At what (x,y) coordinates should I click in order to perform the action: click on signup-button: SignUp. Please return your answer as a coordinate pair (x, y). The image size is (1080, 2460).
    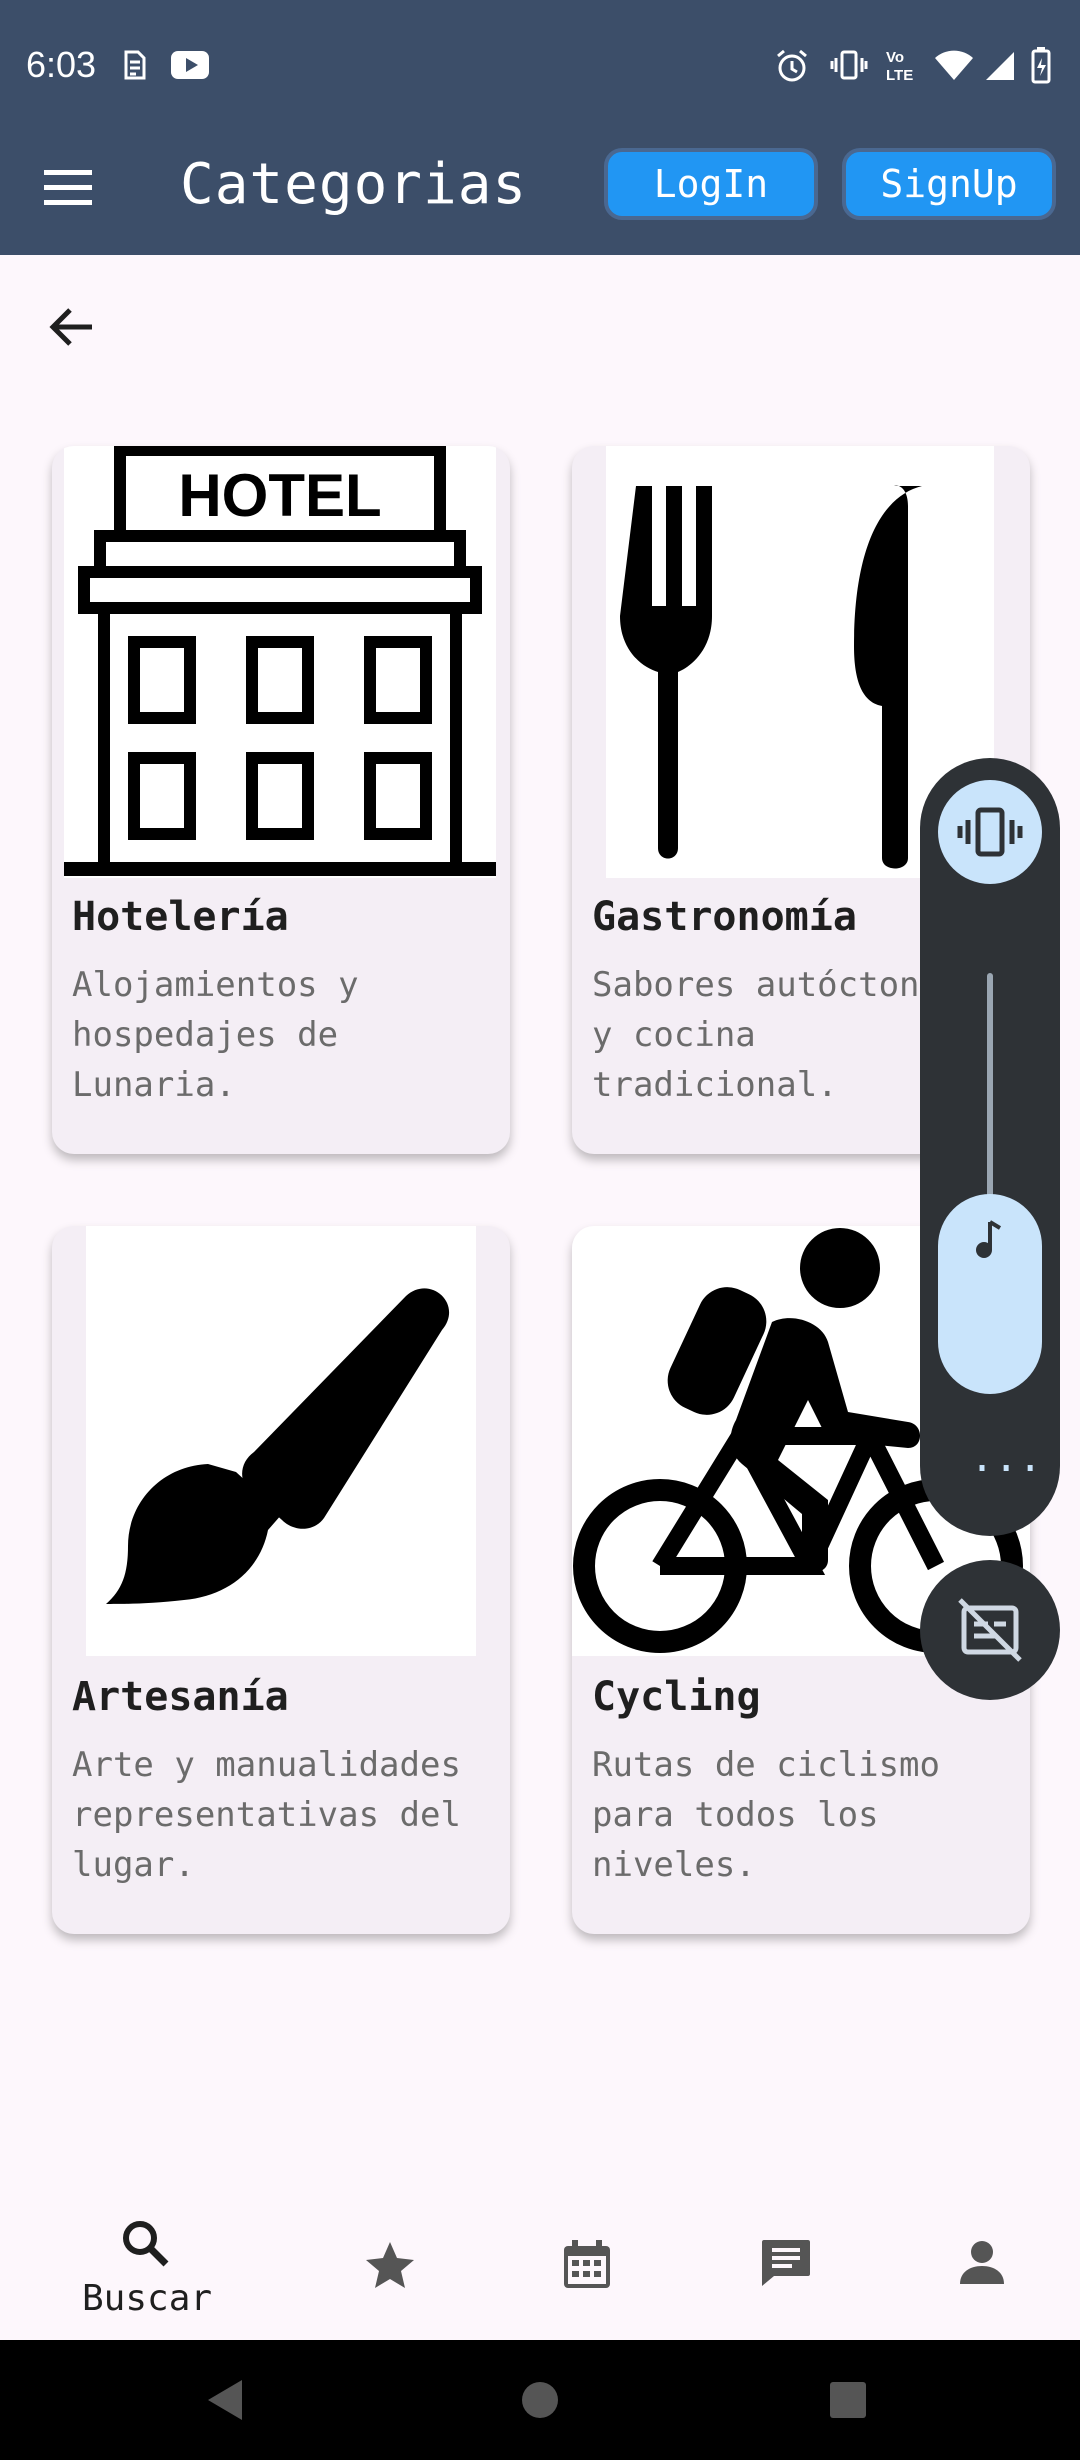
    Looking at the image, I should click on (949, 184).